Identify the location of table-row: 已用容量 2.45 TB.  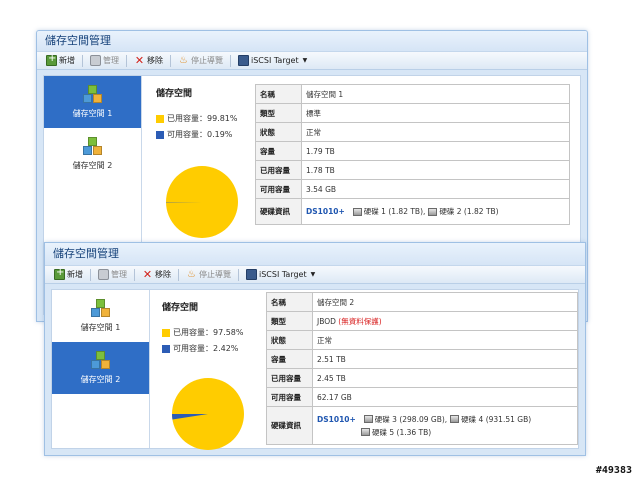
(422, 378).